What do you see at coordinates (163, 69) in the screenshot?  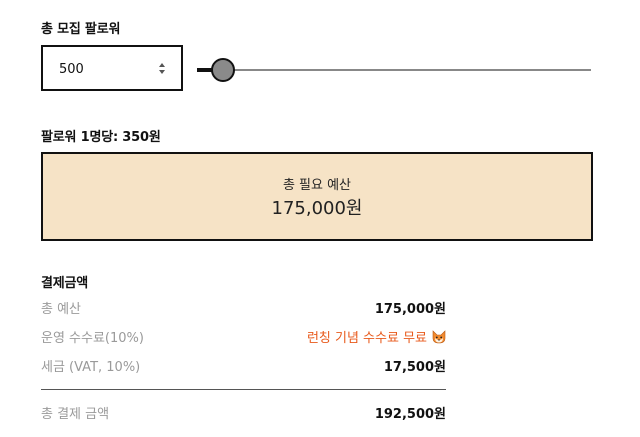 I see `number-spinner` at bounding box center [163, 69].